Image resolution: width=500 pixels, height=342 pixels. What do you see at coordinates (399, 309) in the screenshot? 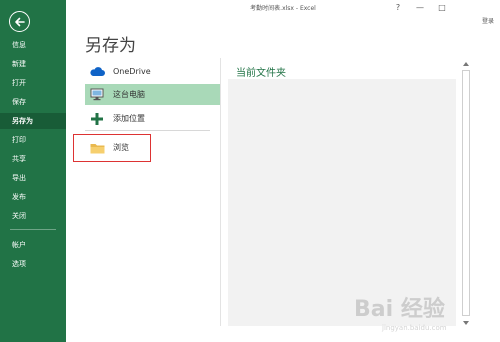
I see `watermark-text: Bai 经验` at bounding box center [399, 309].